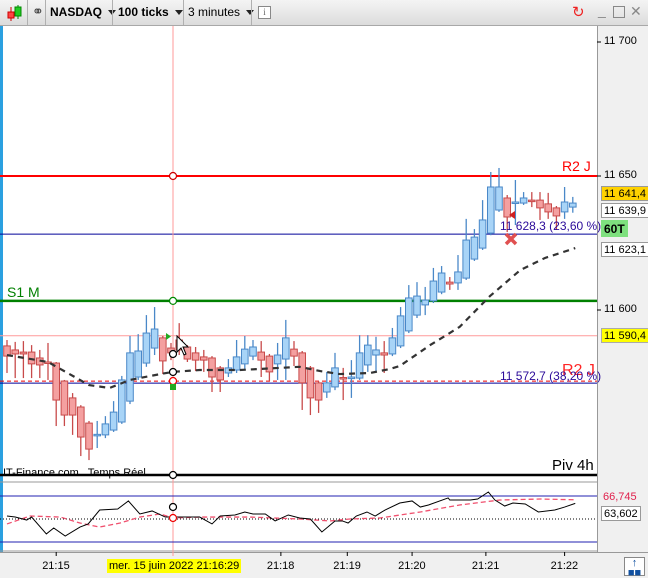  I want to click on watermark: IT-Finance.com Temps Réel, so click(74, 473).